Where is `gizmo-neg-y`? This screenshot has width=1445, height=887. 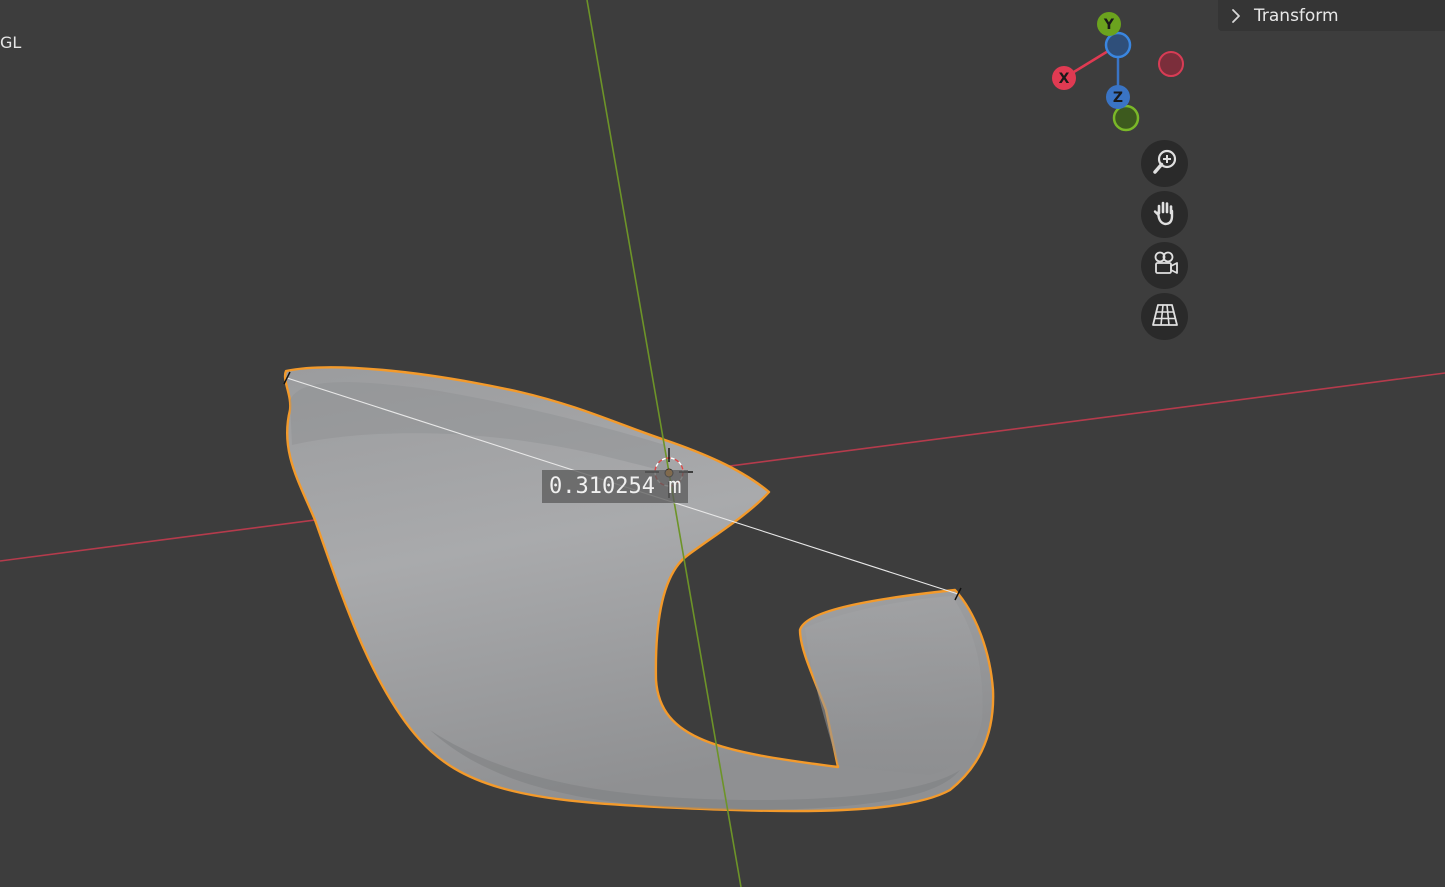
gizmo-neg-y is located at coordinates (1126, 118).